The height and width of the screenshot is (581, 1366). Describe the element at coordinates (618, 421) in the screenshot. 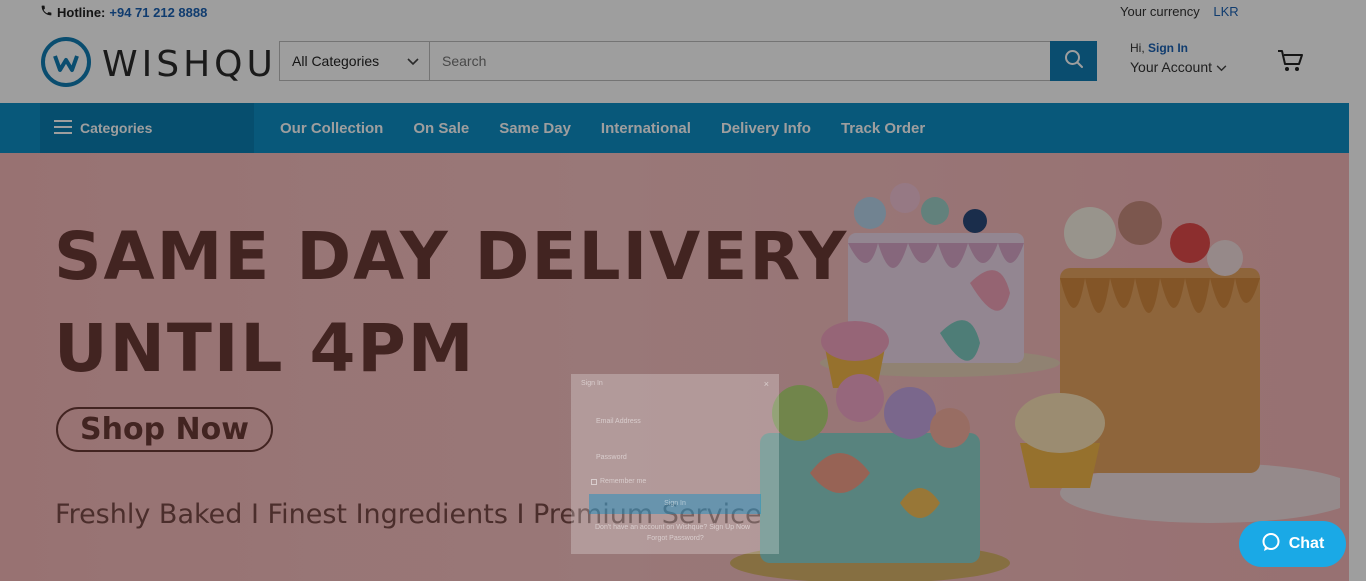

I see `email-field: Email Address` at that location.